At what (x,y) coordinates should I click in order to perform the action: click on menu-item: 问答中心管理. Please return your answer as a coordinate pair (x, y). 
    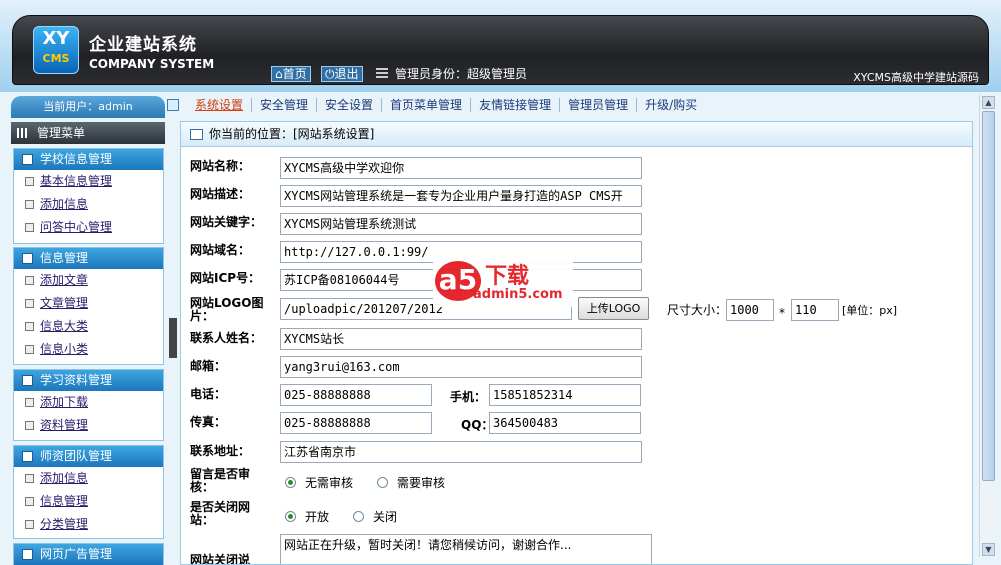
    Looking at the image, I should click on (88, 227).